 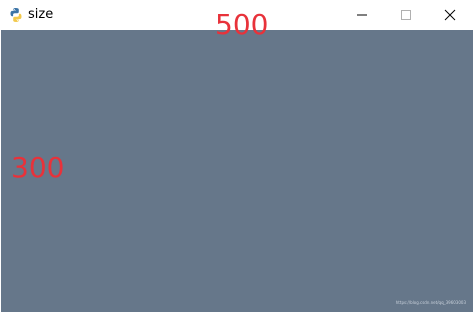 I want to click on window-title: size, so click(x=41, y=14).